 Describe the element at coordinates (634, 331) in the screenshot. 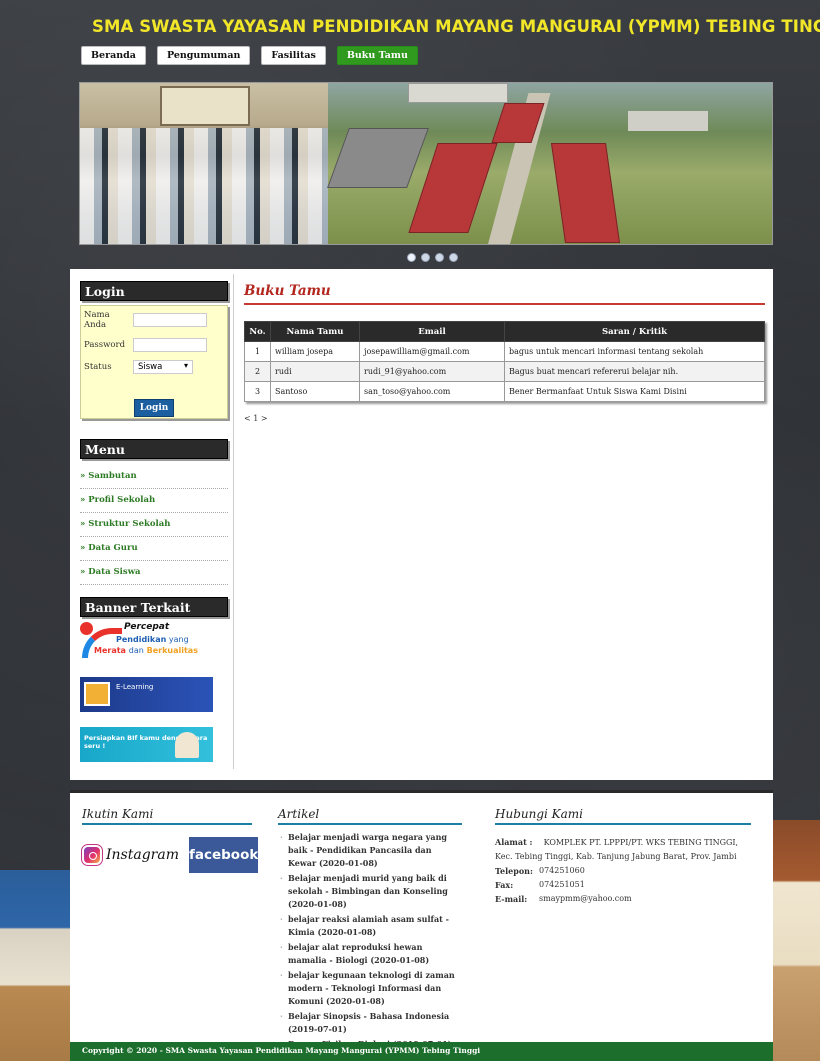

I see `col-saran-kritik: Saran / Kritik` at that location.